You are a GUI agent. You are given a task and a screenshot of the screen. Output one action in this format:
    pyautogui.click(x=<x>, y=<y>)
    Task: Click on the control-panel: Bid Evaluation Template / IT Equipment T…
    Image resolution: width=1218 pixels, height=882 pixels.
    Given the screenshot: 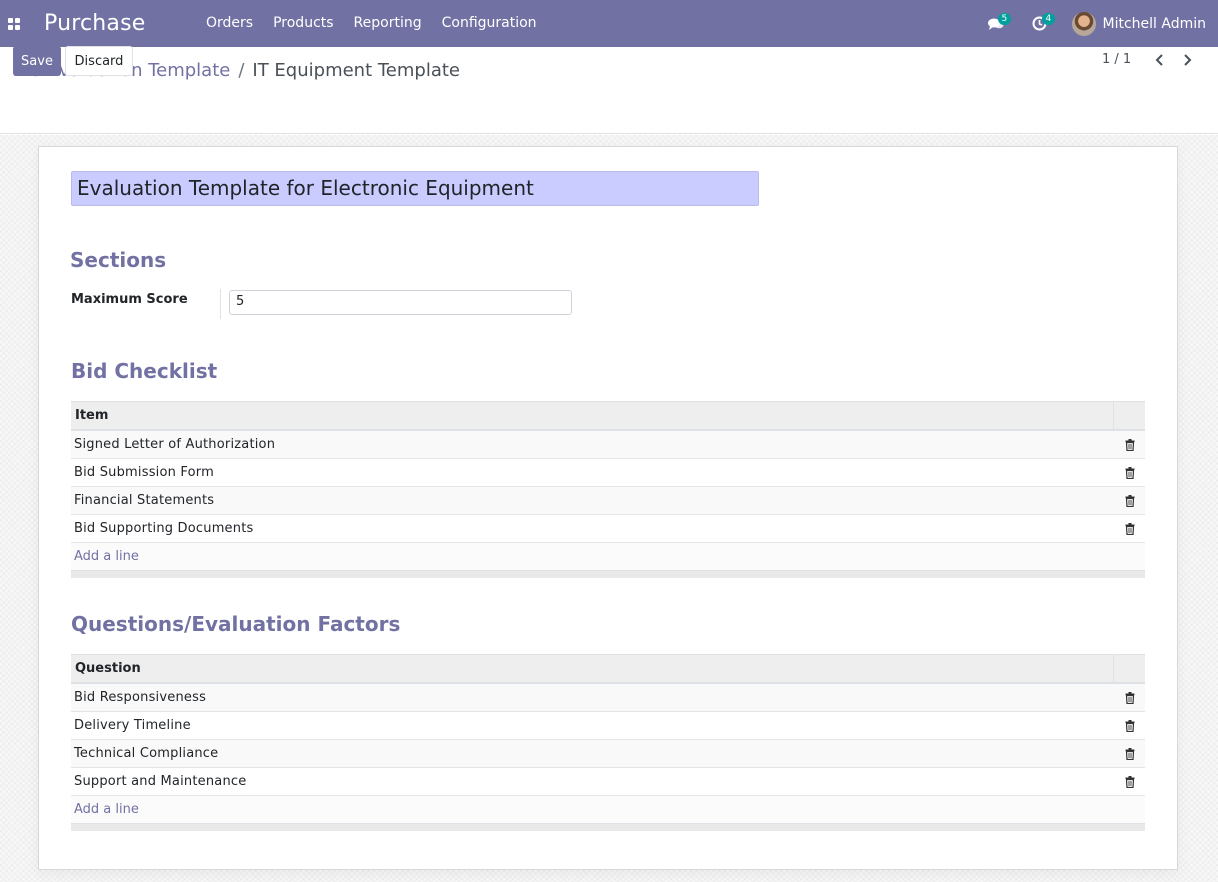 What is the action you would take?
    pyautogui.click(x=609, y=90)
    